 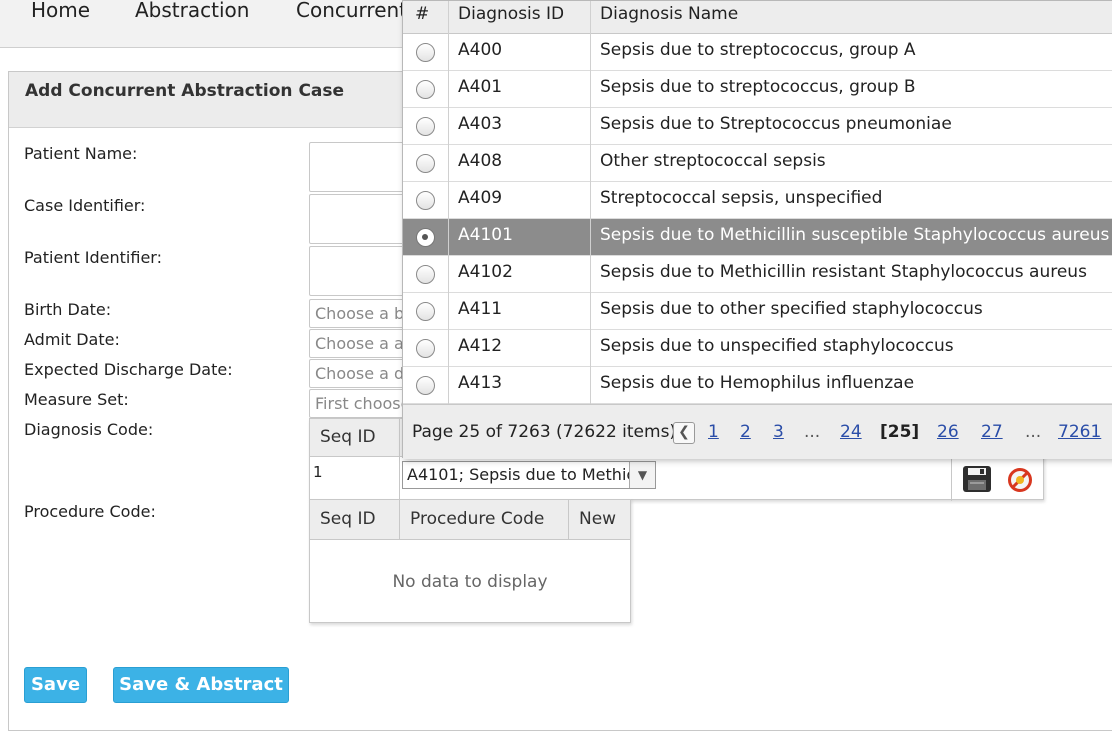 What do you see at coordinates (511, 14) in the screenshot?
I see `dropdown-id-header: Diagnosis ID` at bounding box center [511, 14].